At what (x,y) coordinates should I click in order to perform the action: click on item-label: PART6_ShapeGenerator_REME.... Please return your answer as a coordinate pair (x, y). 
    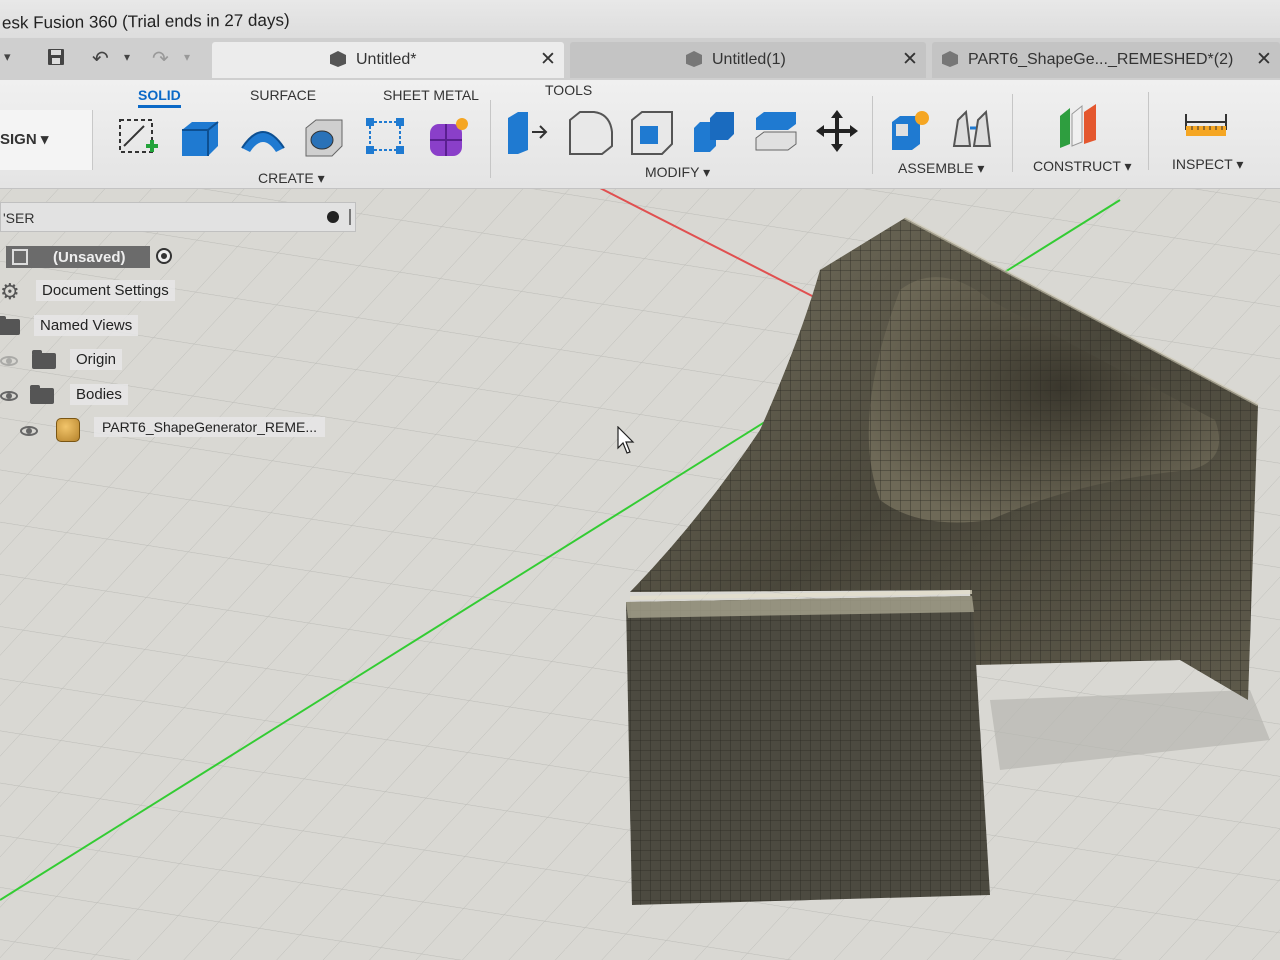
    Looking at the image, I should click on (210, 427).